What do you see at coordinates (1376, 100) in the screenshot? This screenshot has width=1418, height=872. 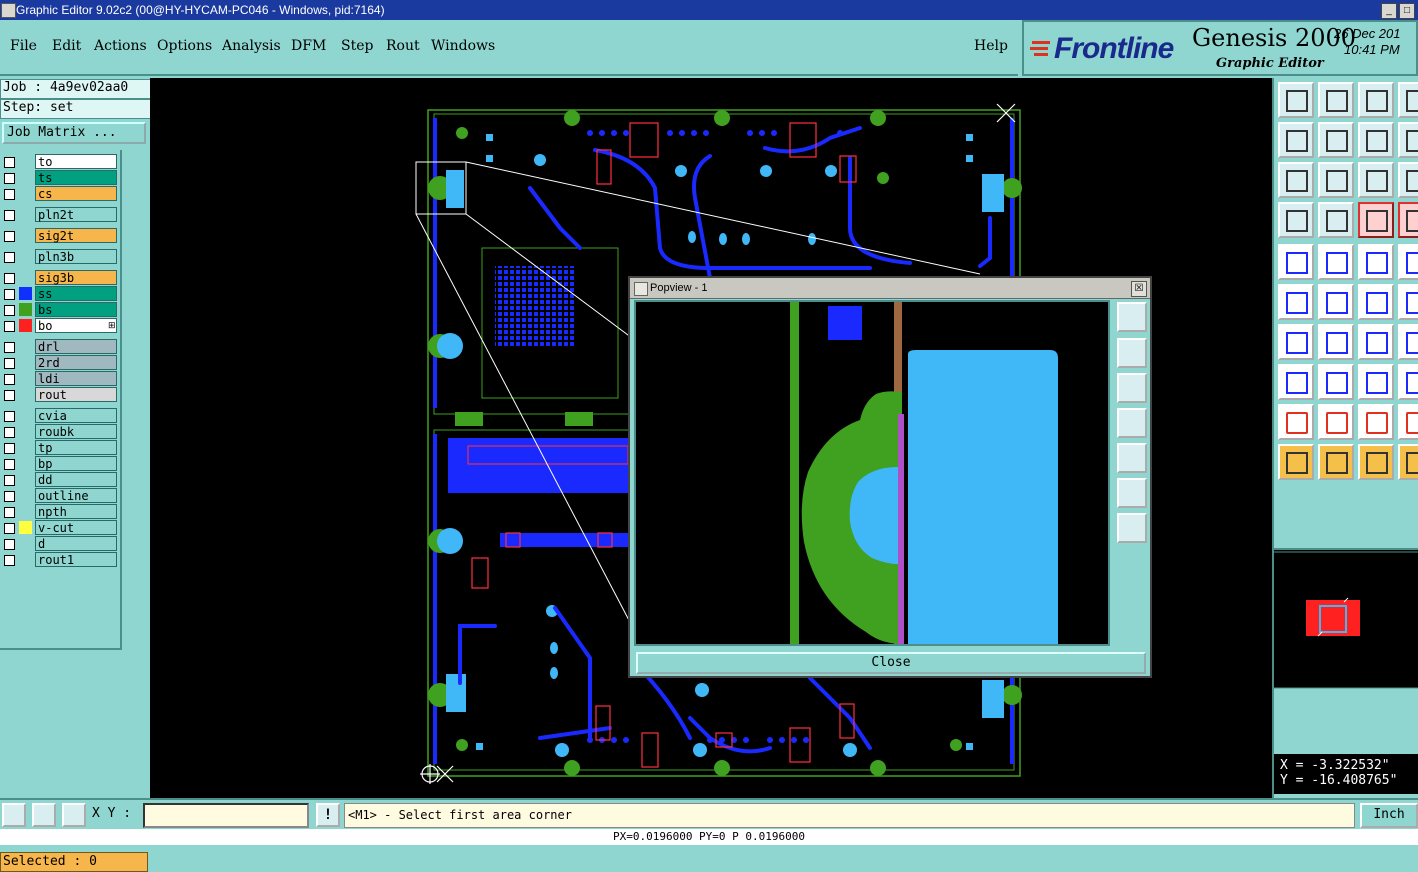 I see `home-icon` at bounding box center [1376, 100].